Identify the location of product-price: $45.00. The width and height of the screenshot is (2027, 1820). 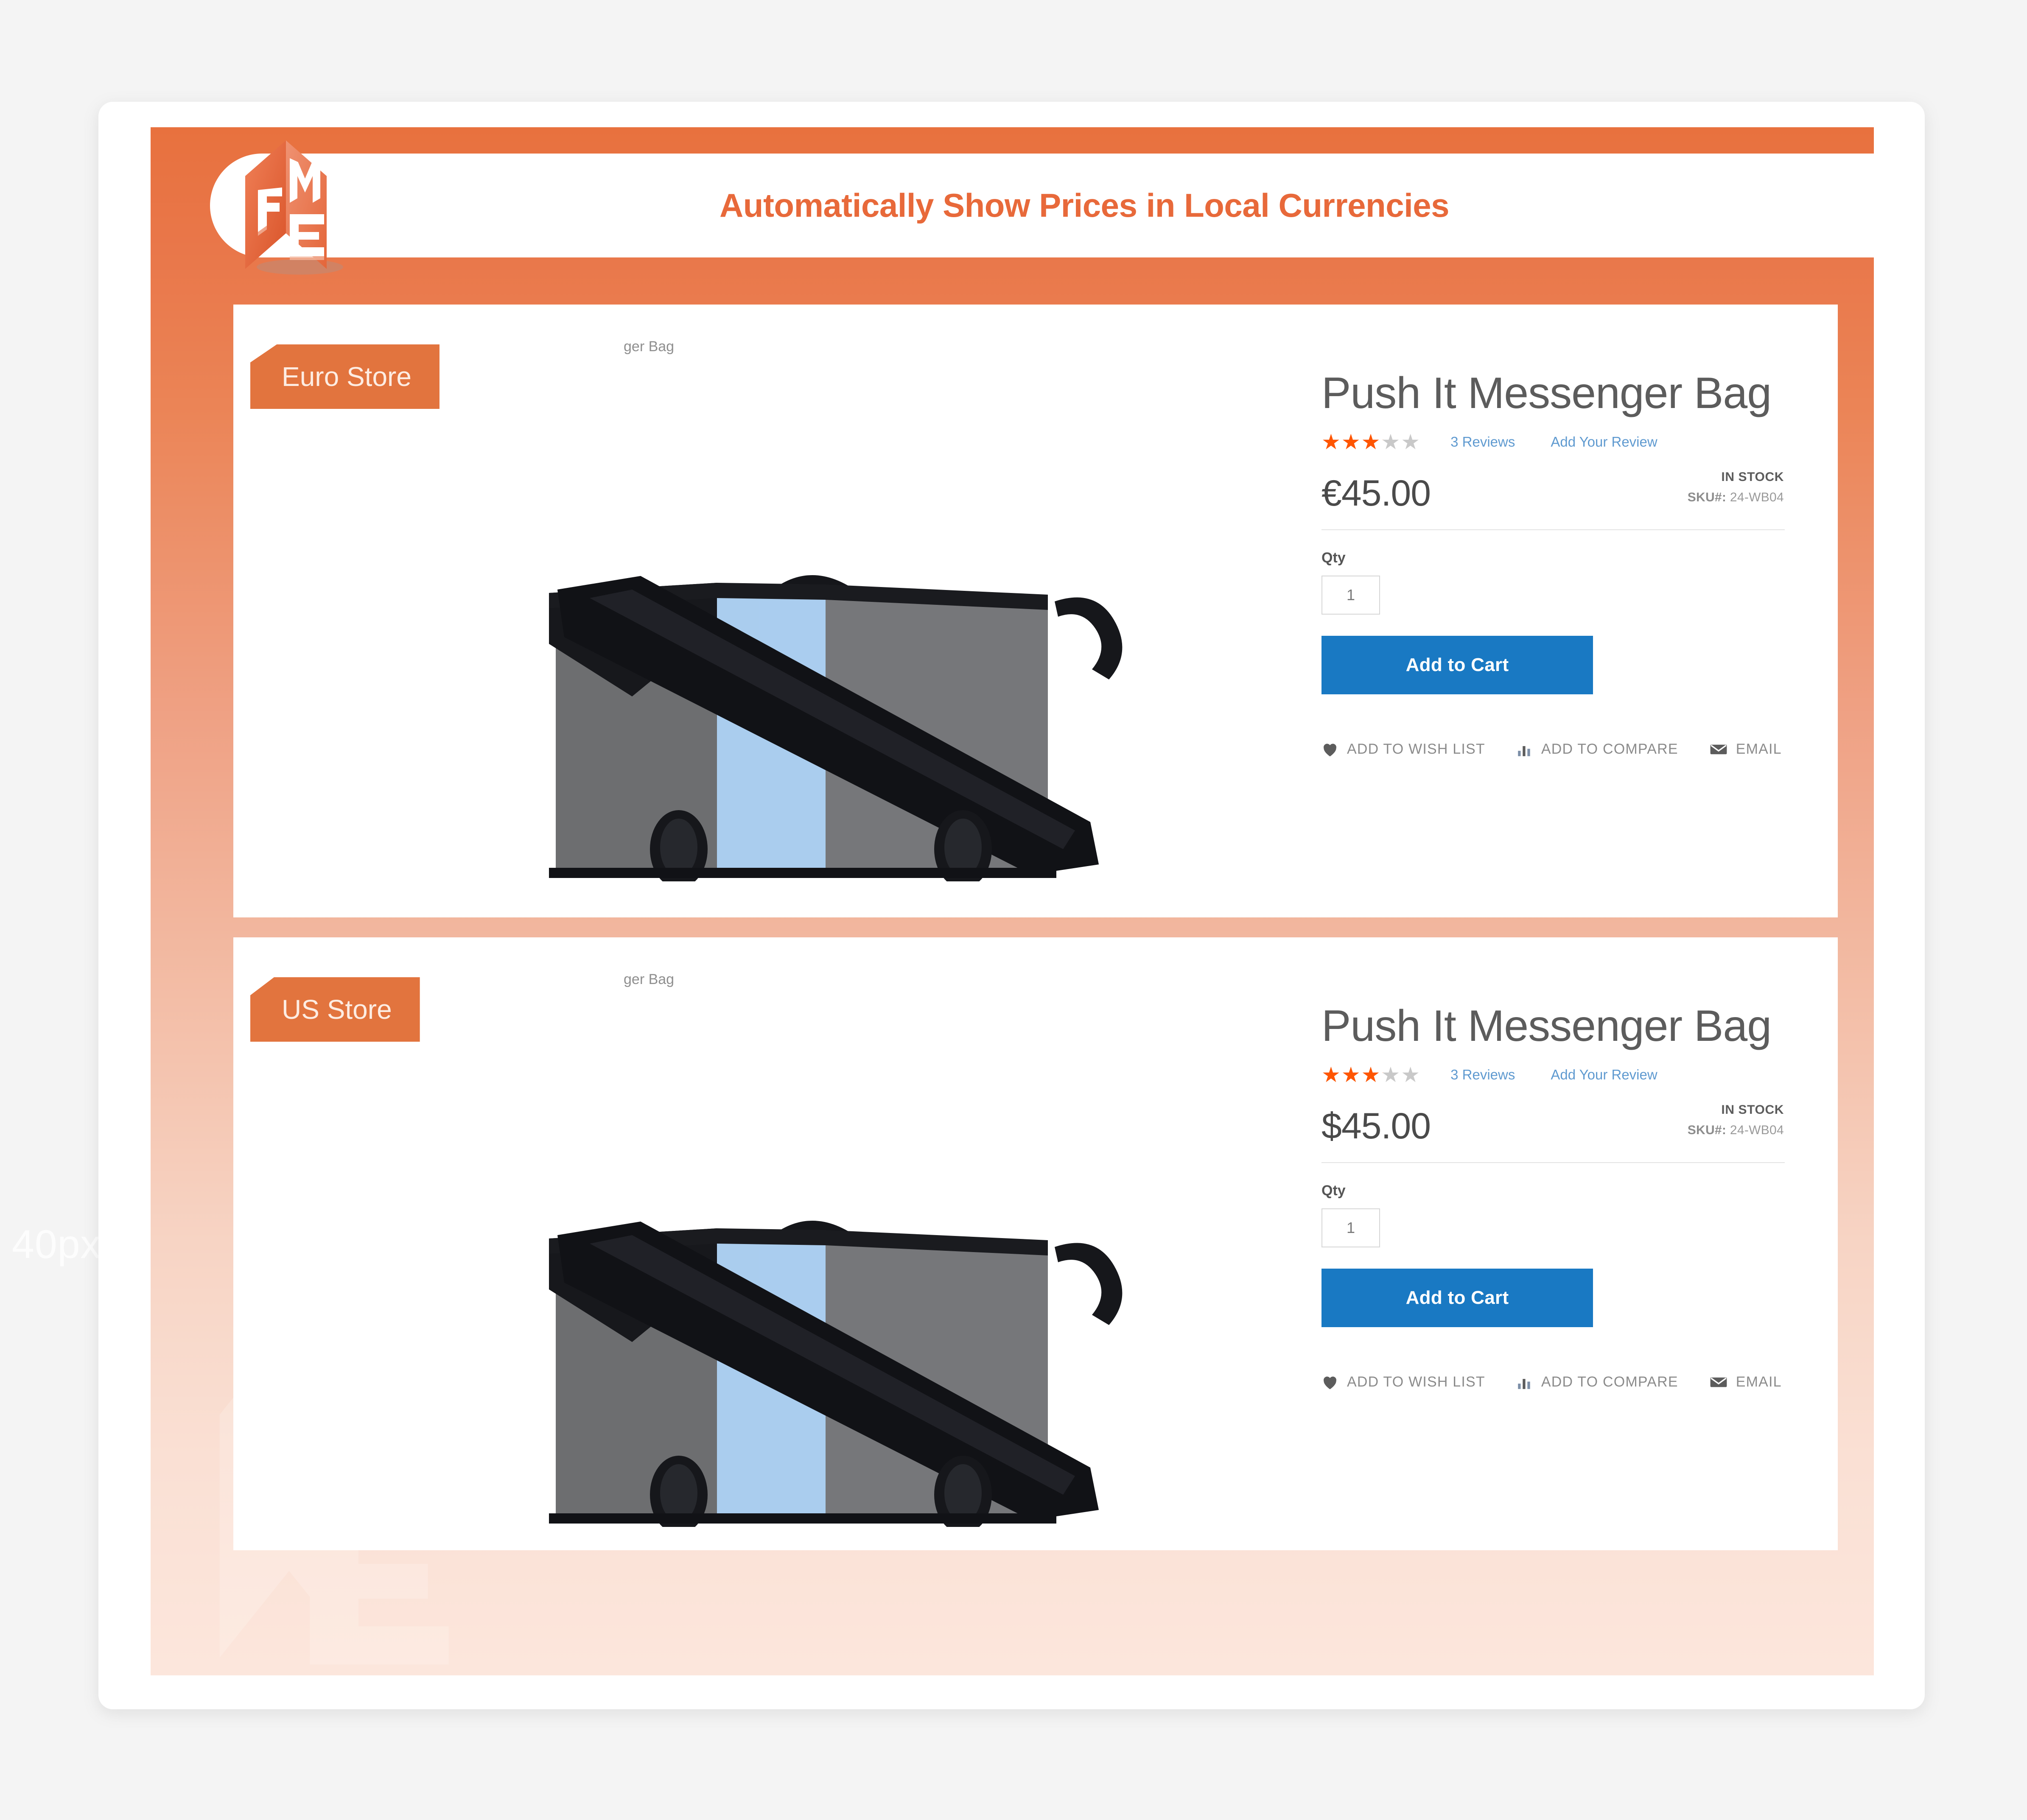
(1376, 1126).